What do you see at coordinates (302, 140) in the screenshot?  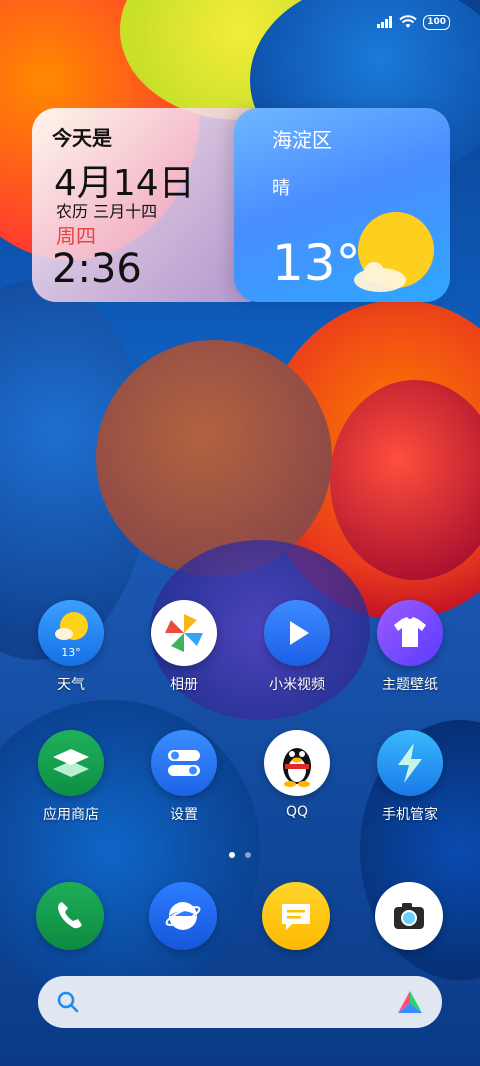 I see `district-name: 海淀区` at bounding box center [302, 140].